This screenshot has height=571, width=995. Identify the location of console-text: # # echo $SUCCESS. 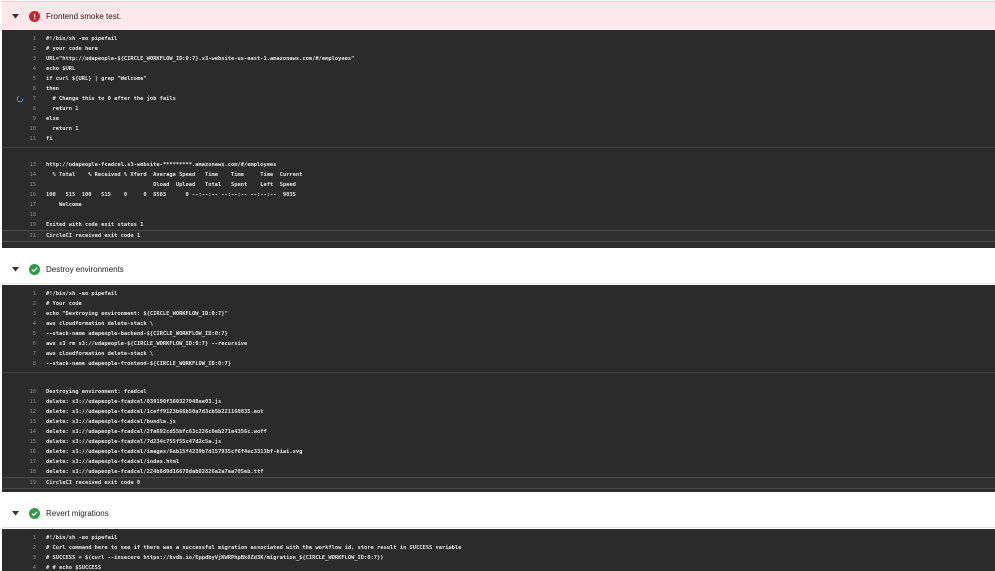
(74, 568).